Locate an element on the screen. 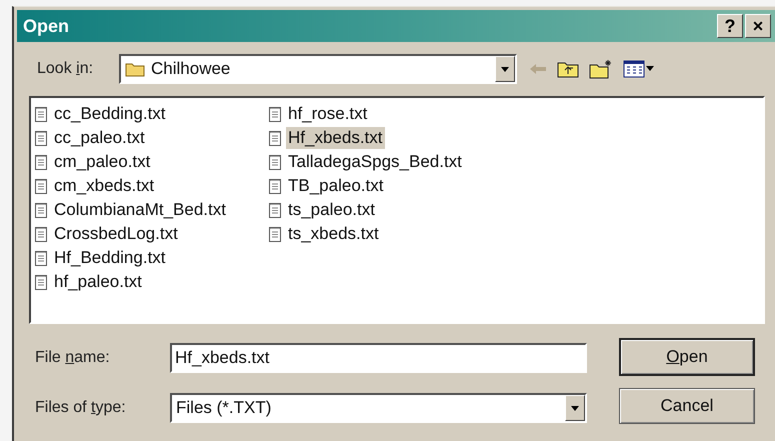 The image size is (775, 441). file-item: ts_xbeds.txt is located at coordinates (333, 234).